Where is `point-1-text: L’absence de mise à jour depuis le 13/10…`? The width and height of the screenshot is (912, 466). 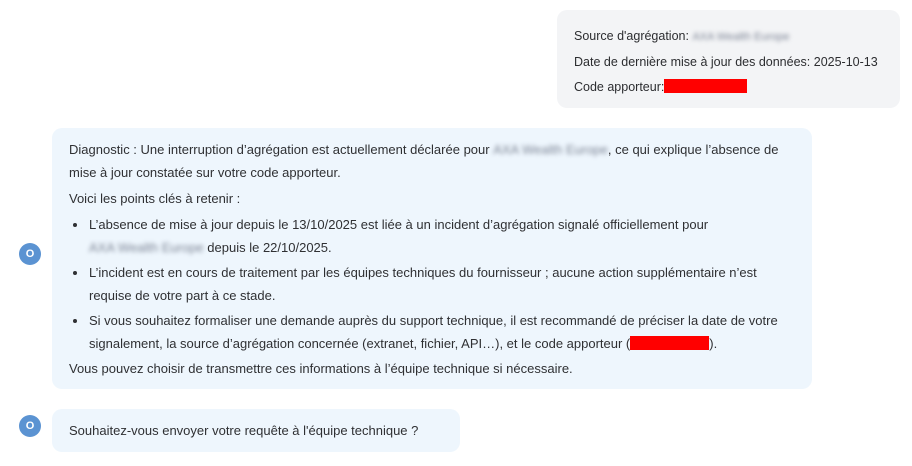
point-1-text: L’absence de mise à jour depuis le 13/10… is located at coordinates (399, 224).